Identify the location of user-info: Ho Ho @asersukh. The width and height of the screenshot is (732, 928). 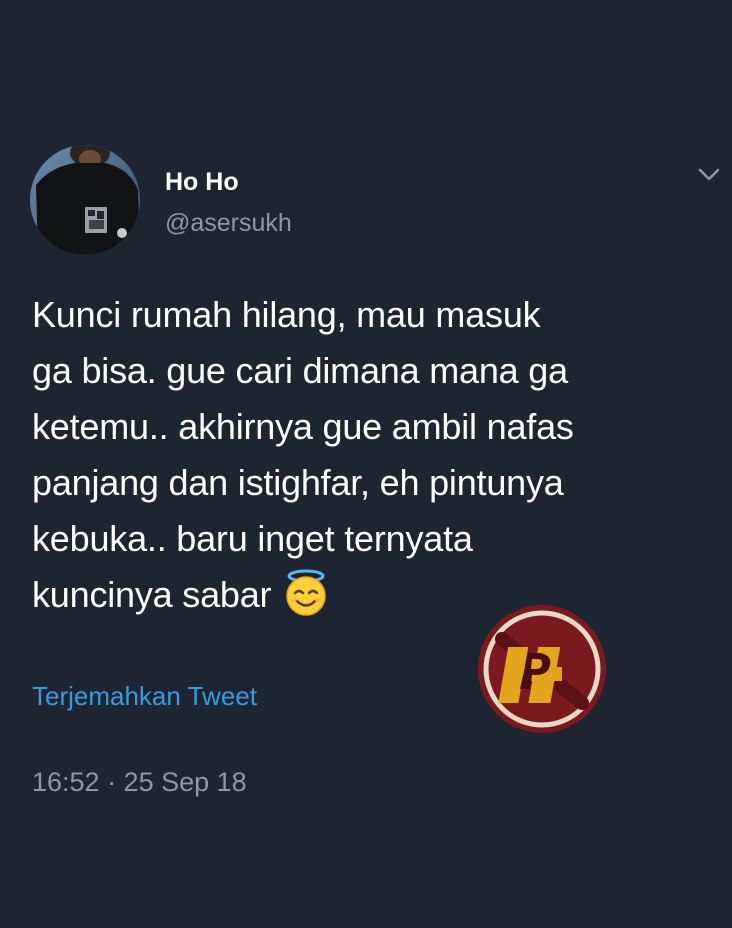
(228, 202).